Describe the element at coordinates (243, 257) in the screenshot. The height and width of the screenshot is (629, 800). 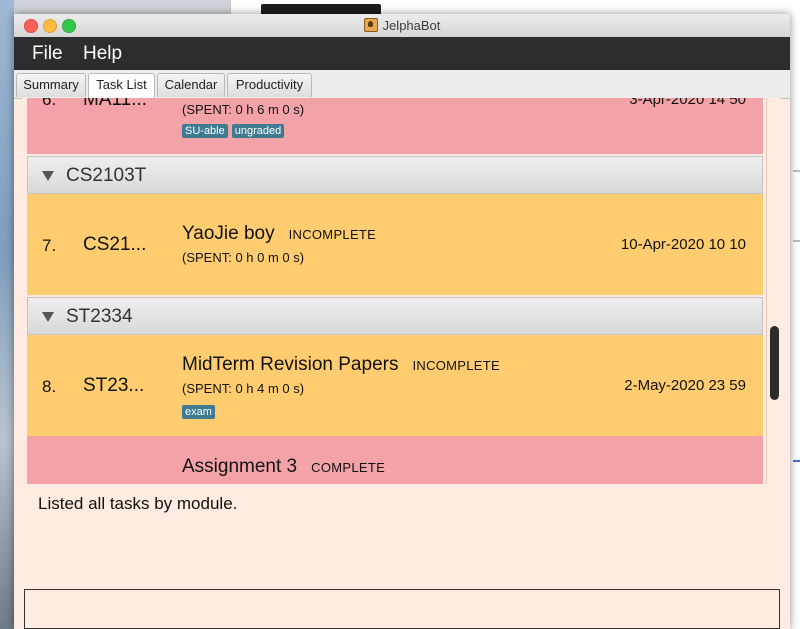
I see `task-time-spent: (SPENT: 0 h 0 m 0 s)` at that location.